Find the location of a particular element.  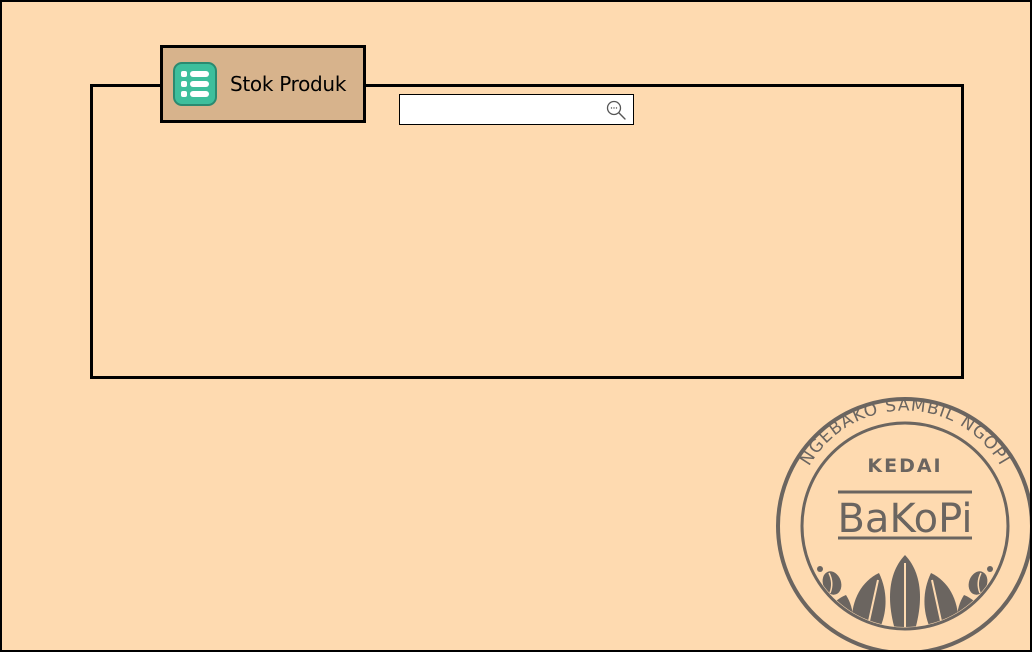

search-icon is located at coordinates (616, 110).